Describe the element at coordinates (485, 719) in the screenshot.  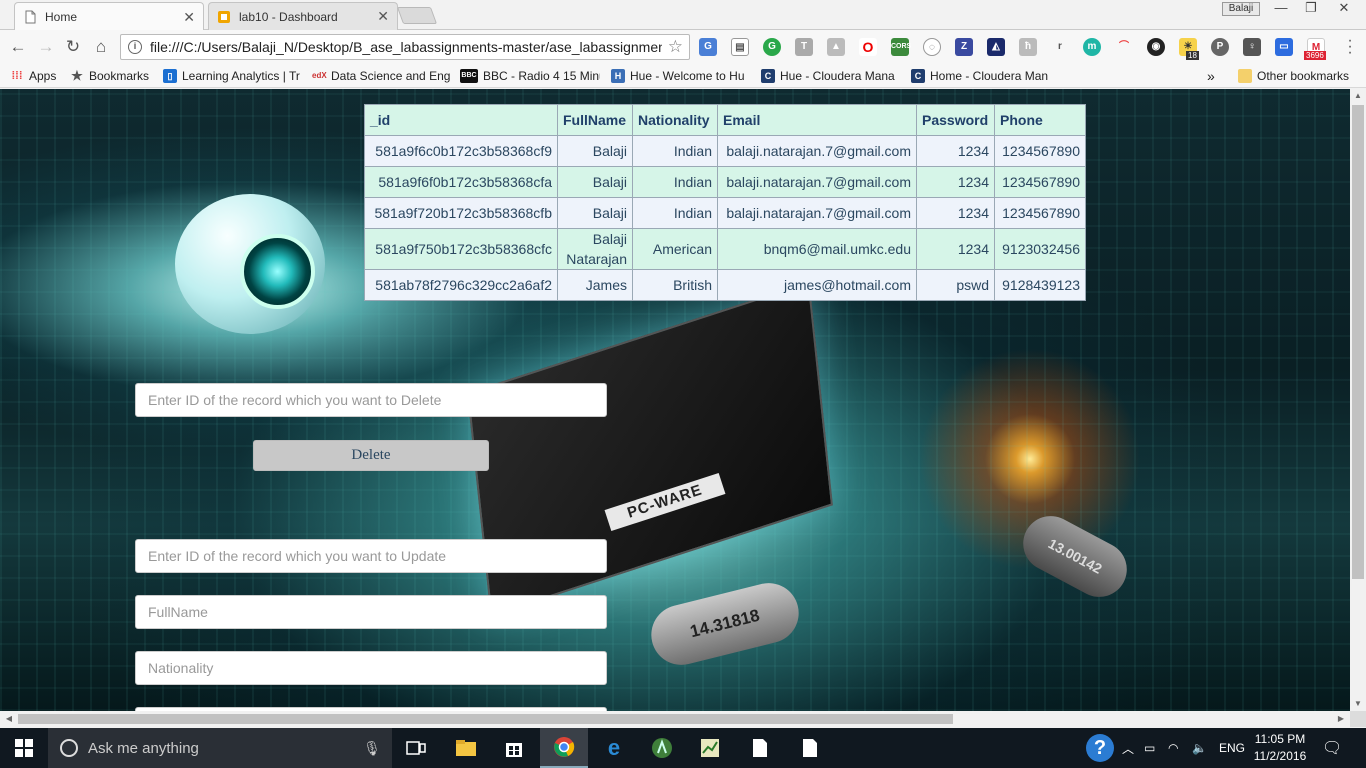
I see `horizontal-scroll-thumb` at that location.